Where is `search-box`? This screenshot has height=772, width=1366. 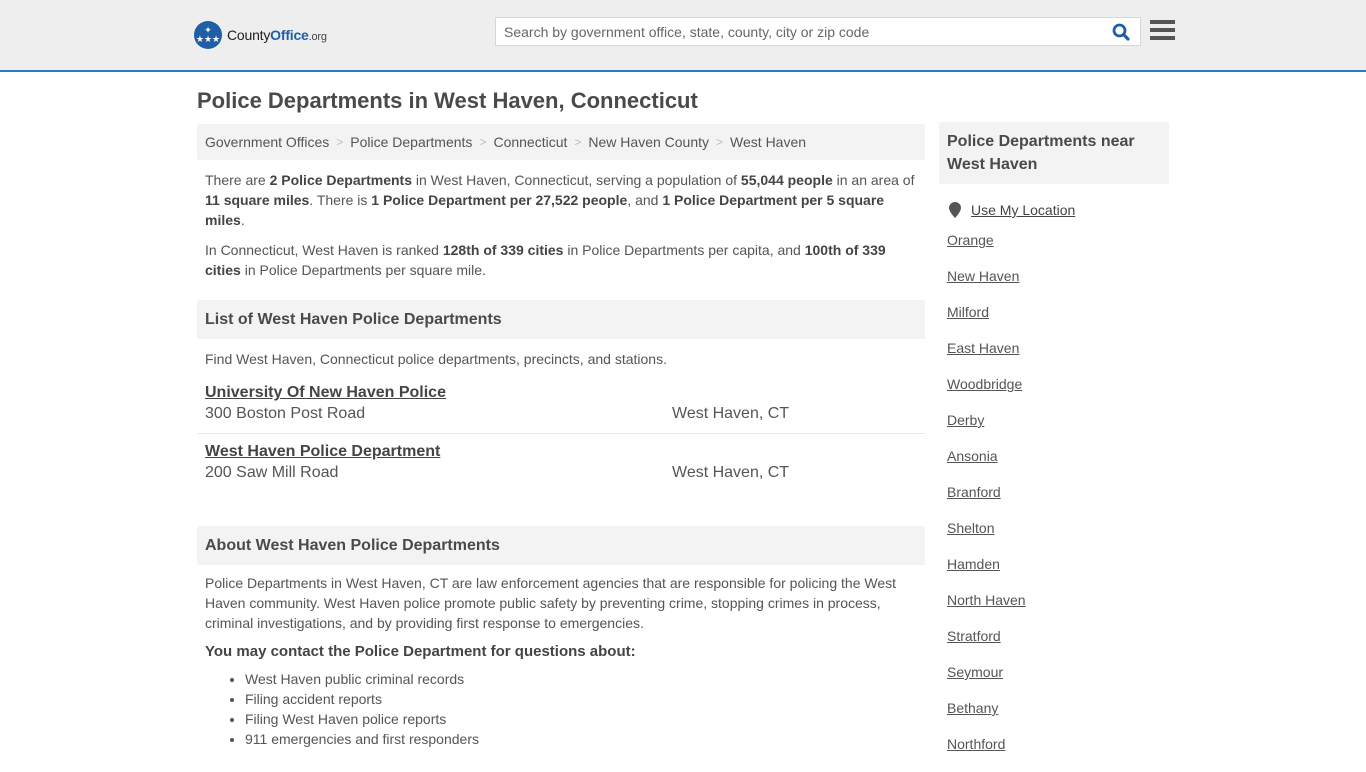 search-box is located at coordinates (818, 31).